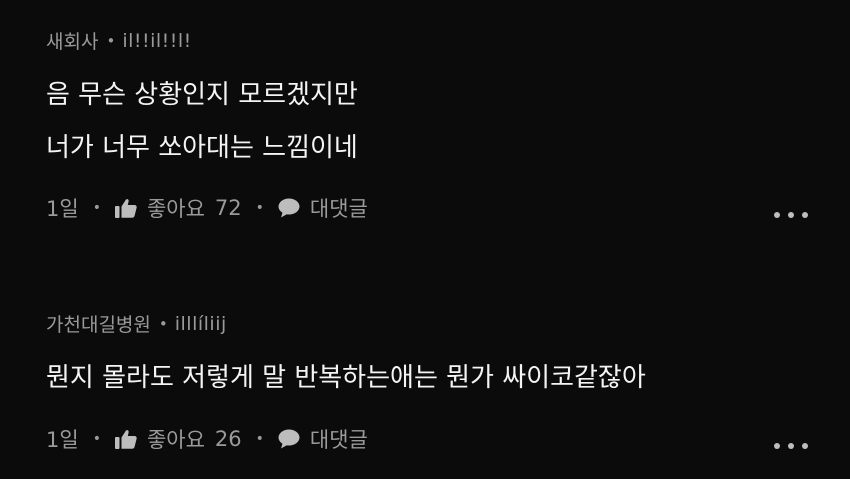  Describe the element at coordinates (228, 208) in the screenshot. I see `like-count: 72` at that location.